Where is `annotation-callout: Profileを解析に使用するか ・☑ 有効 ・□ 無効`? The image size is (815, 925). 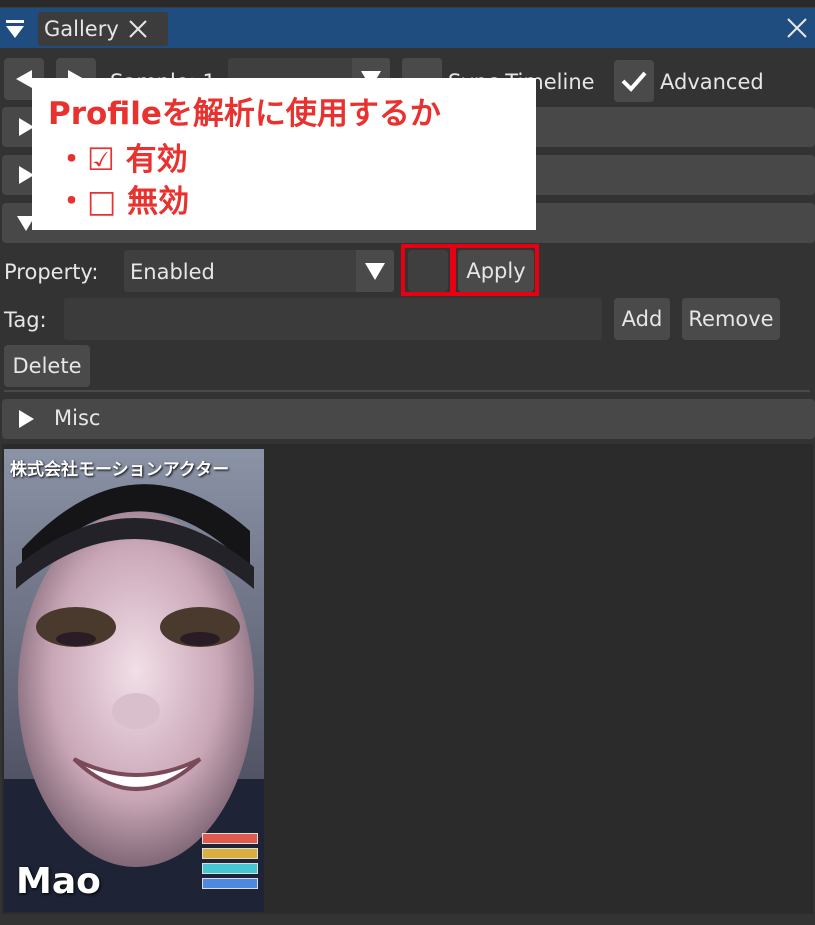
annotation-callout: Profileを解析に使用するか ・☑ 有効 ・□ 無効 is located at coordinates (284, 154).